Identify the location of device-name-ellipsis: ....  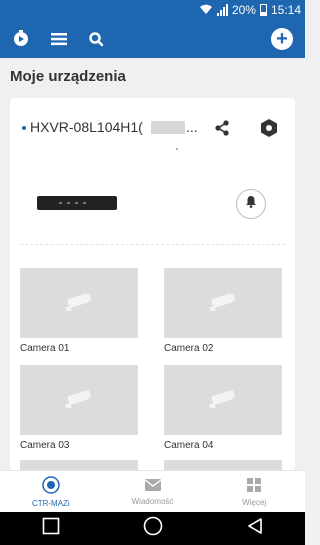
(192, 127).